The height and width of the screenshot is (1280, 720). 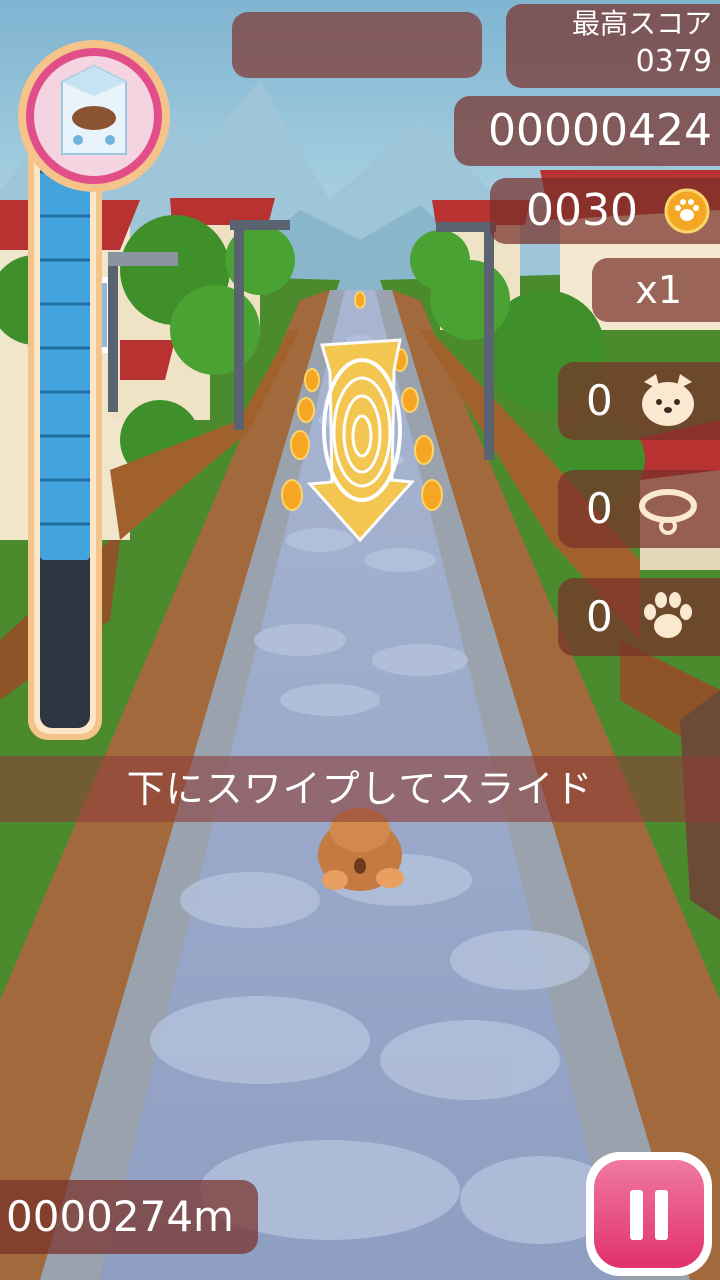 What do you see at coordinates (120, 1216) in the screenshot?
I see `distance-value: 0000274m` at bounding box center [120, 1216].